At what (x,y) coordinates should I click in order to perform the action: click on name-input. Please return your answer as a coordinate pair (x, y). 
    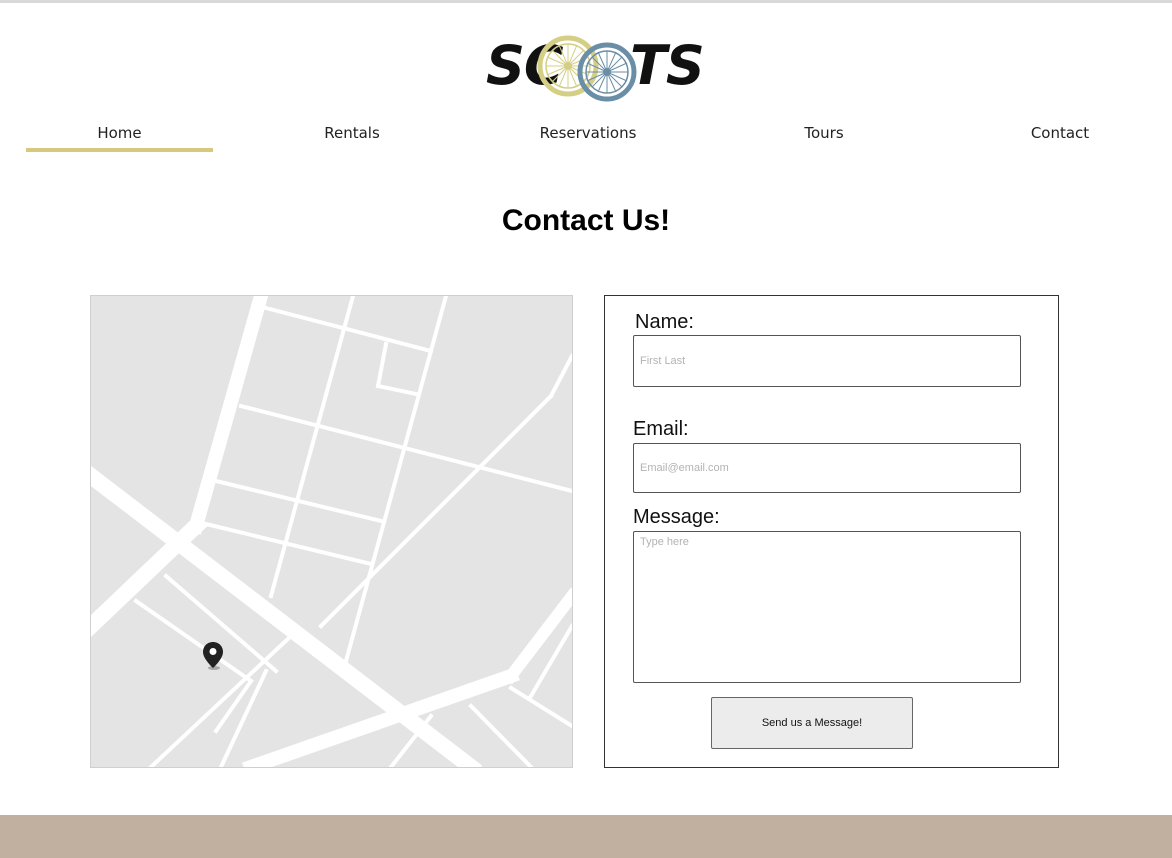
    Looking at the image, I should click on (827, 361).